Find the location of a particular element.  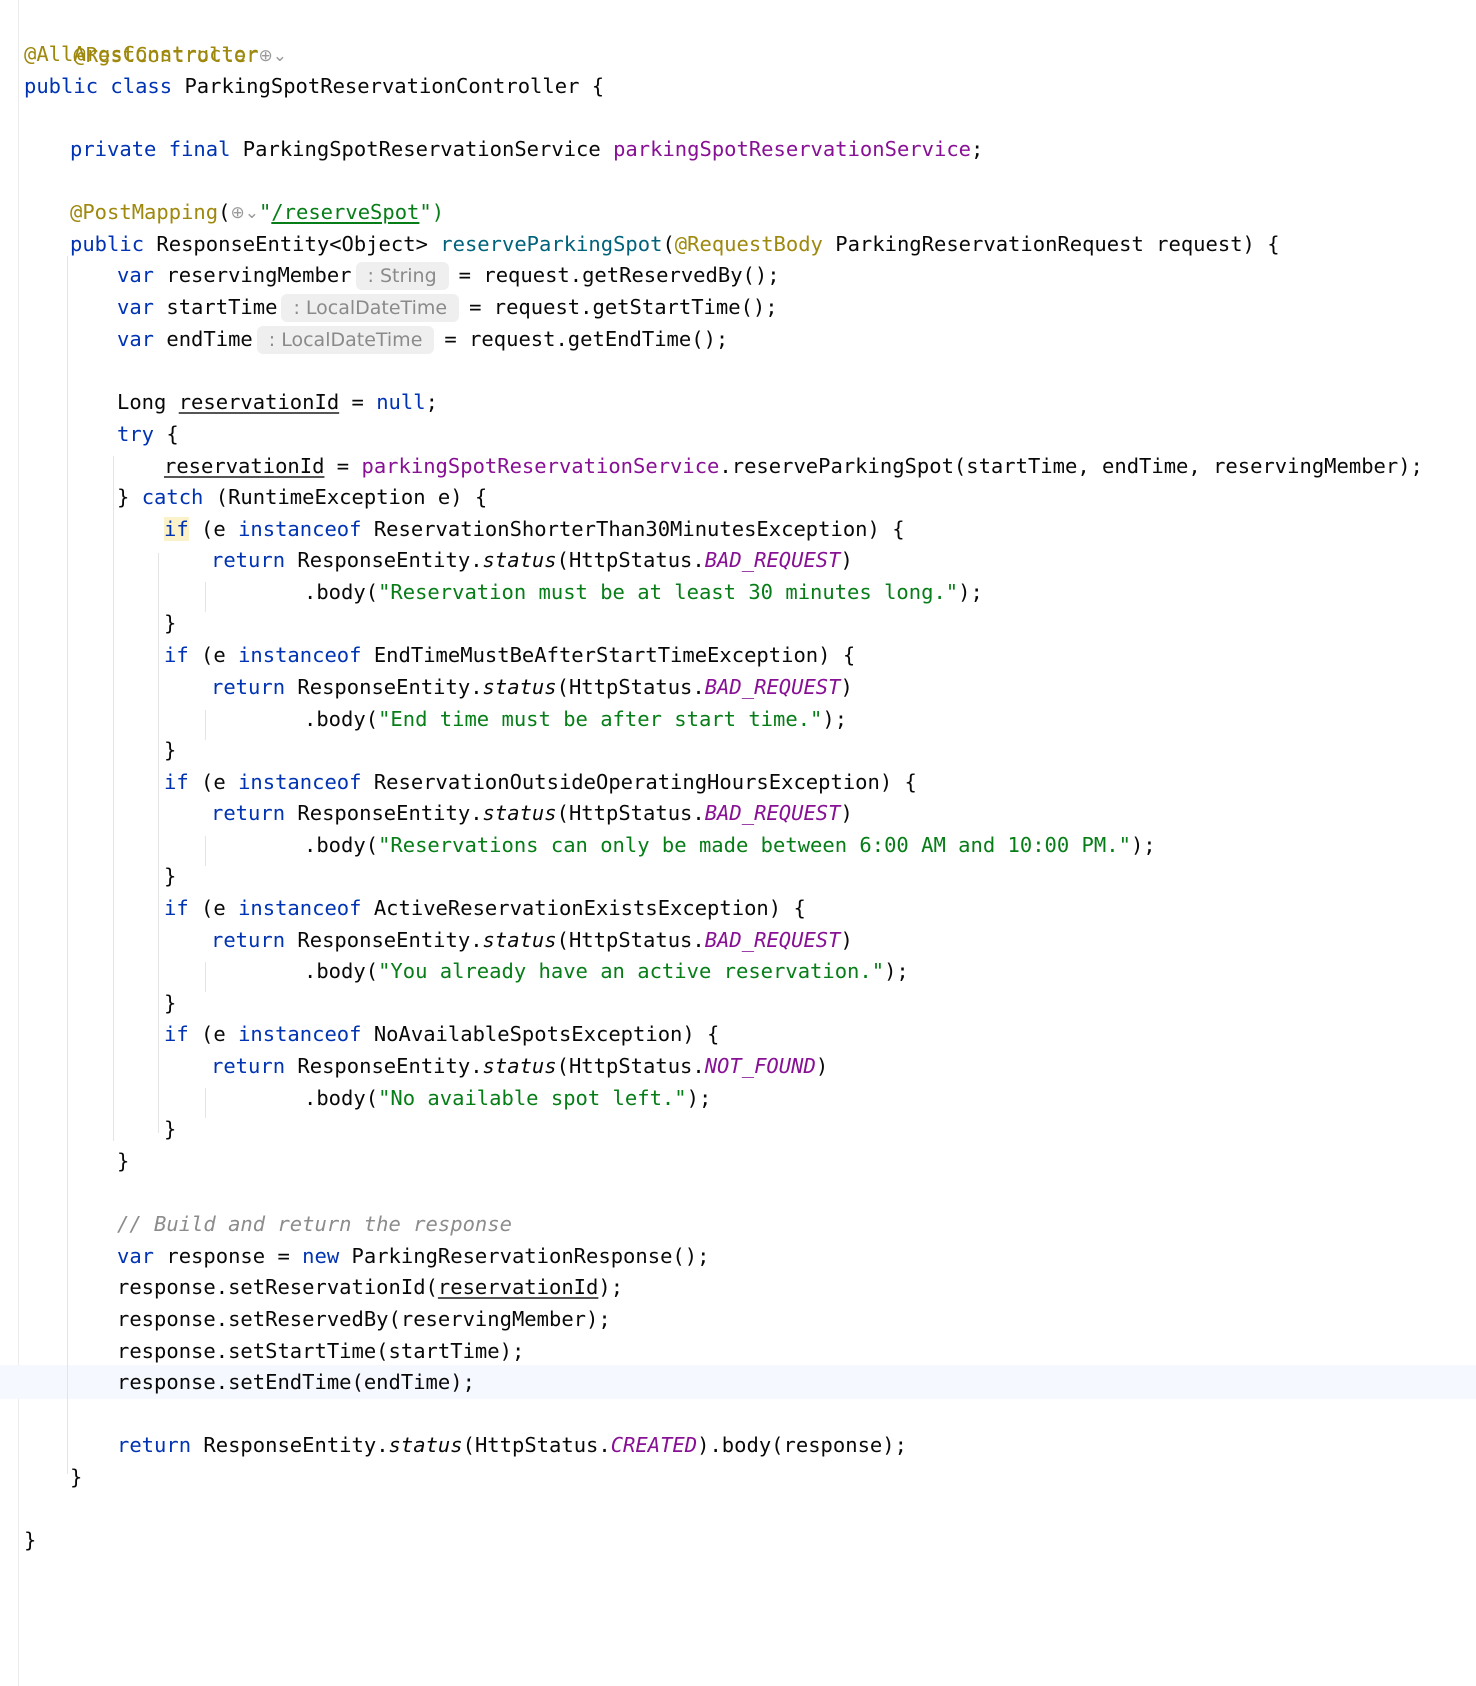

keyword: try is located at coordinates (136, 434).